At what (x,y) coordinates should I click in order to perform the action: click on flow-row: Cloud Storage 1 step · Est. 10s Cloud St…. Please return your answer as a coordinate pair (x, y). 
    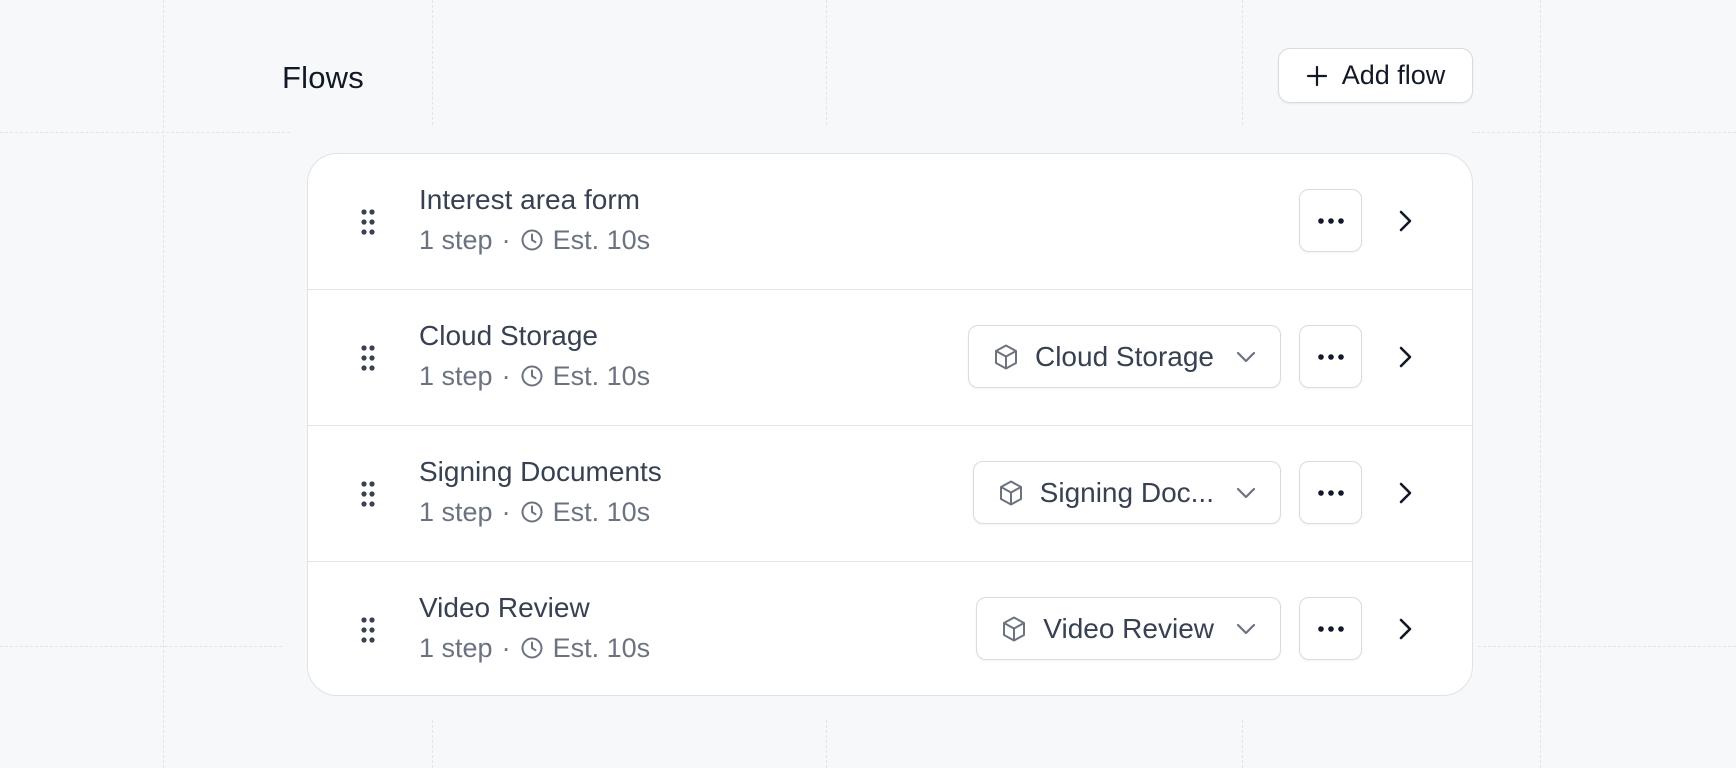
    Looking at the image, I should click on (890, 358).